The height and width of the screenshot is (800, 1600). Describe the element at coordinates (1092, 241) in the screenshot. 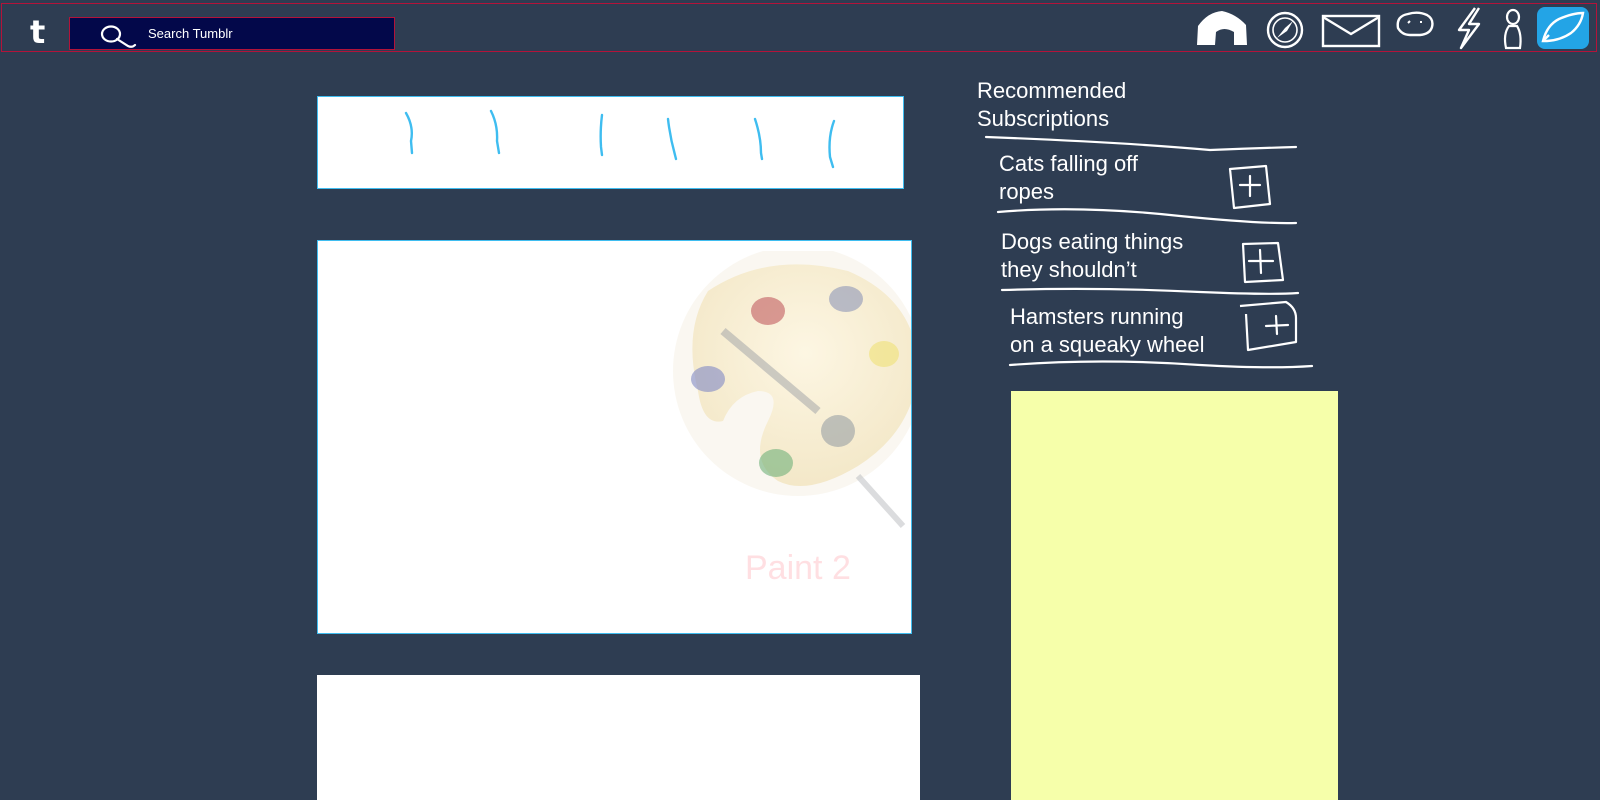

I see `recommended-item-name: Dogs eating things` at that location.